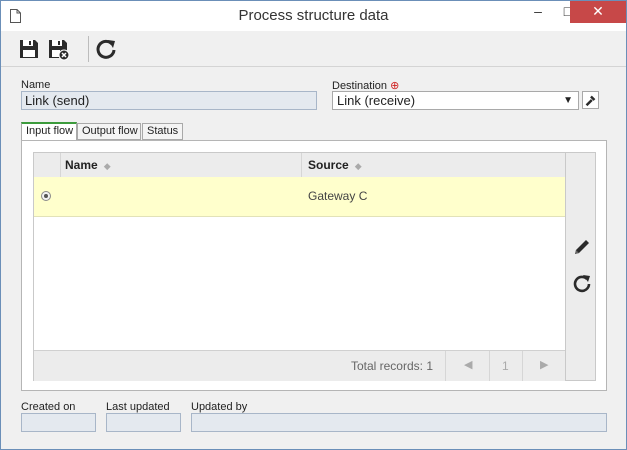 The image size is (627, 450). I want to click on updated-by-label: Updated by, so click(219, 407).